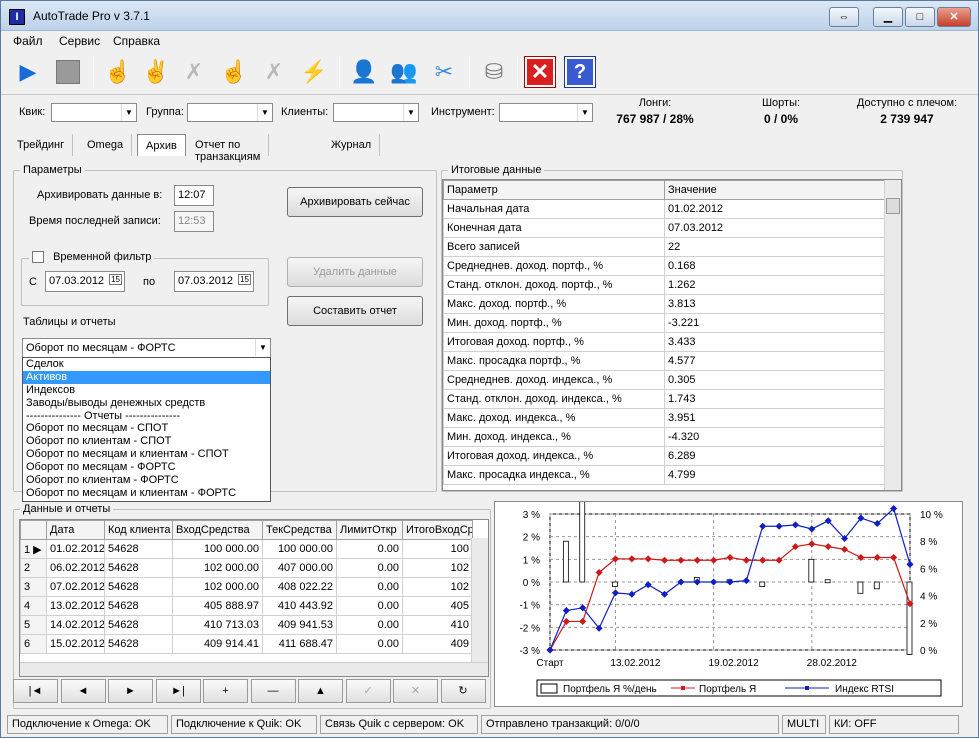 The width and height of the screenshot is (979, 738). I want to click on user-icon: 👤, so click(364, 72).